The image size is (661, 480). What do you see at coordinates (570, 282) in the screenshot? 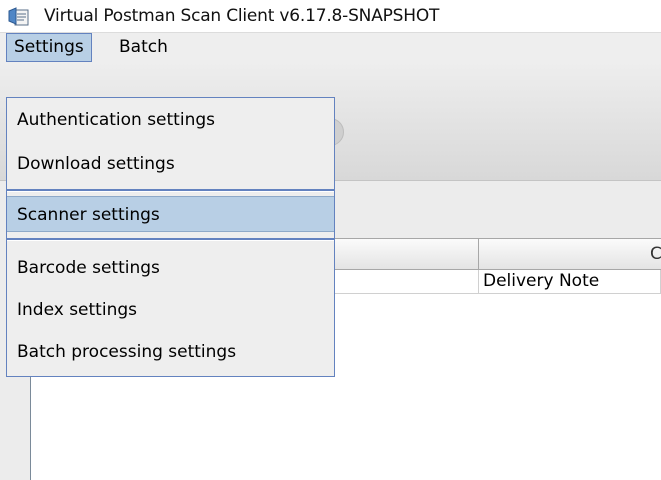
I see `table-cell: Delivery Note` at bounding box center [570, 282].